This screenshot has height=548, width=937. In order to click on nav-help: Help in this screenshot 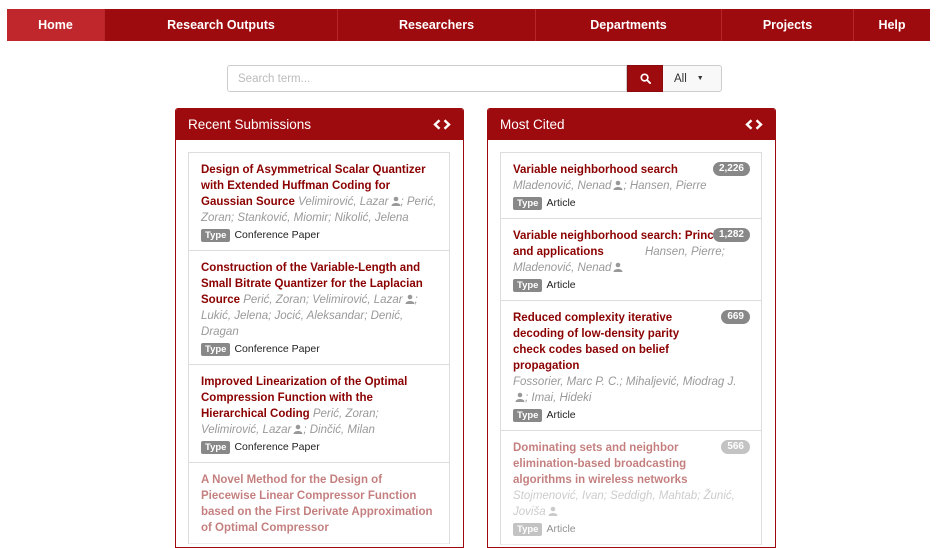, I will do `click(892, 25)`.